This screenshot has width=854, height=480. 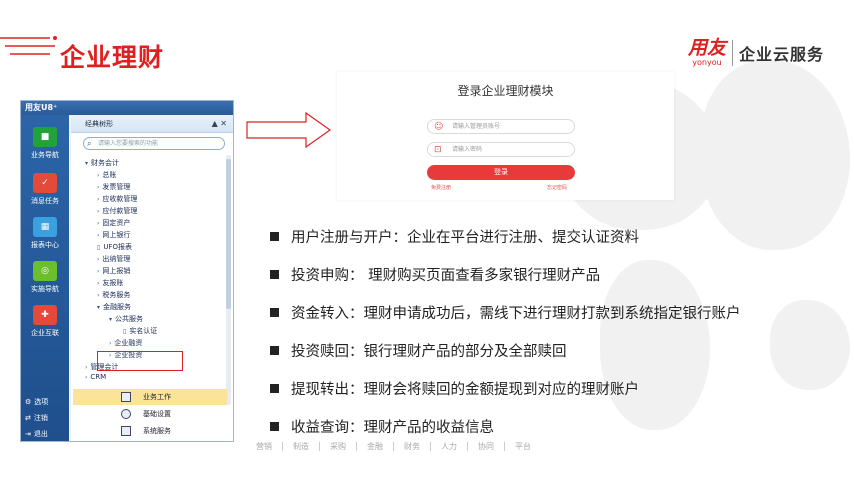 I want to click on business-work-icon, so click(x=126, y=397).